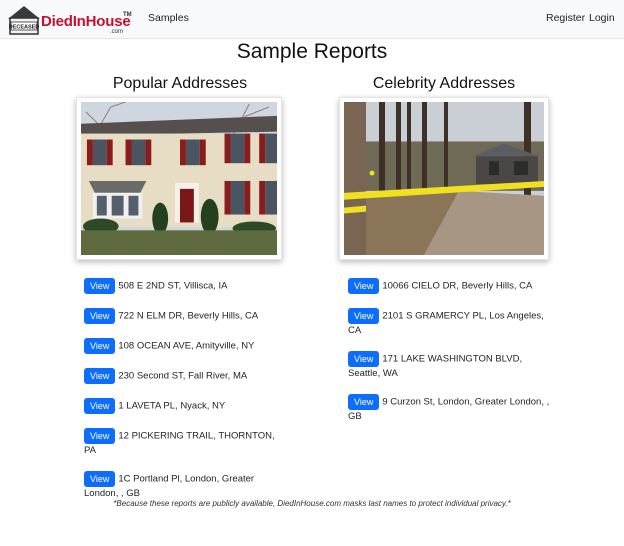  What do you see at coordinates (180, 83) in the screenshot?
I see `popular-addresses-heading: Popular Addresses` at bounding box center [180, 83].